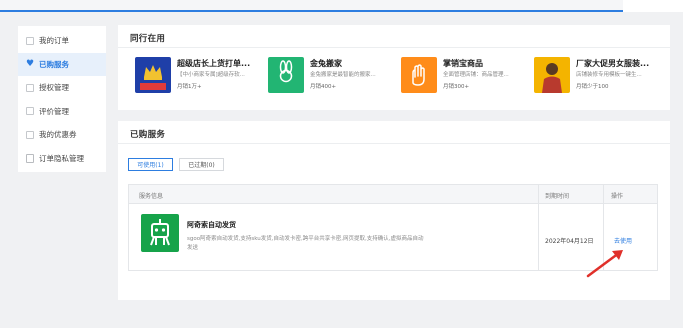 This screenshot has width=683, height=328. I want to click on sidebar-item-label: 订单隐私管理, so click(61, 158).